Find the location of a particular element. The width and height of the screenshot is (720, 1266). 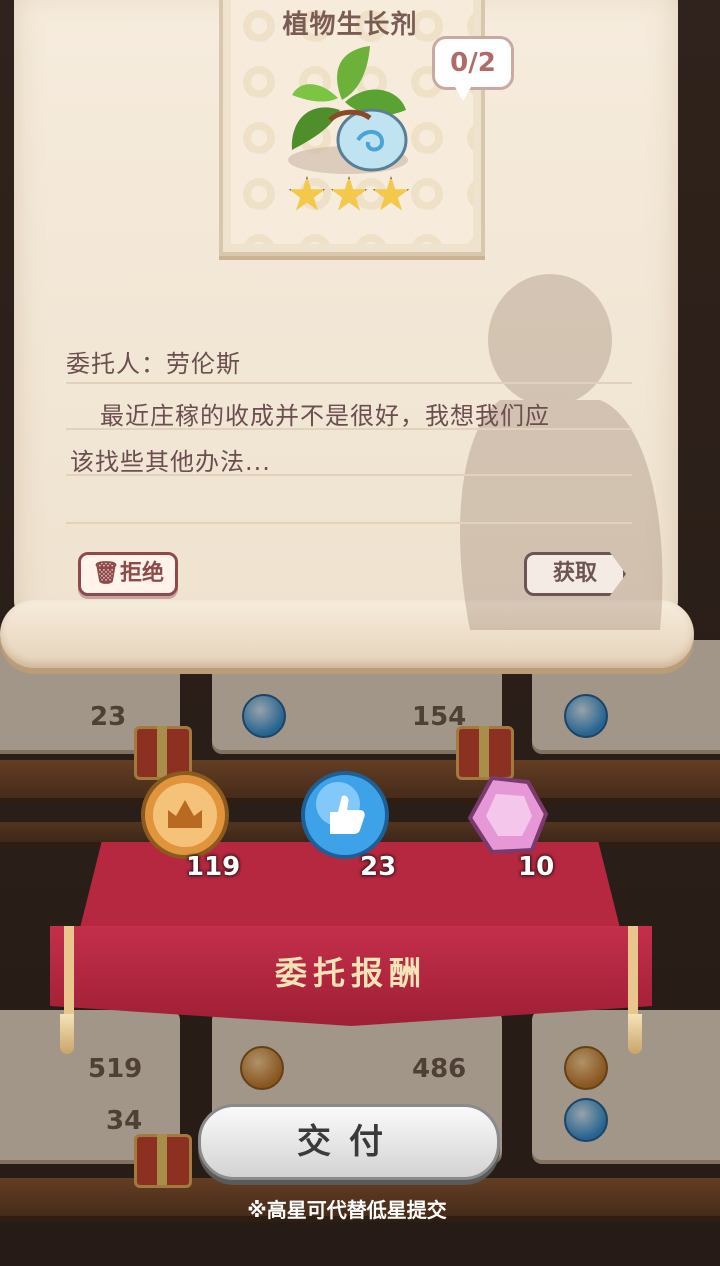

gold-coin-icon is located at coordinates (185, 815).